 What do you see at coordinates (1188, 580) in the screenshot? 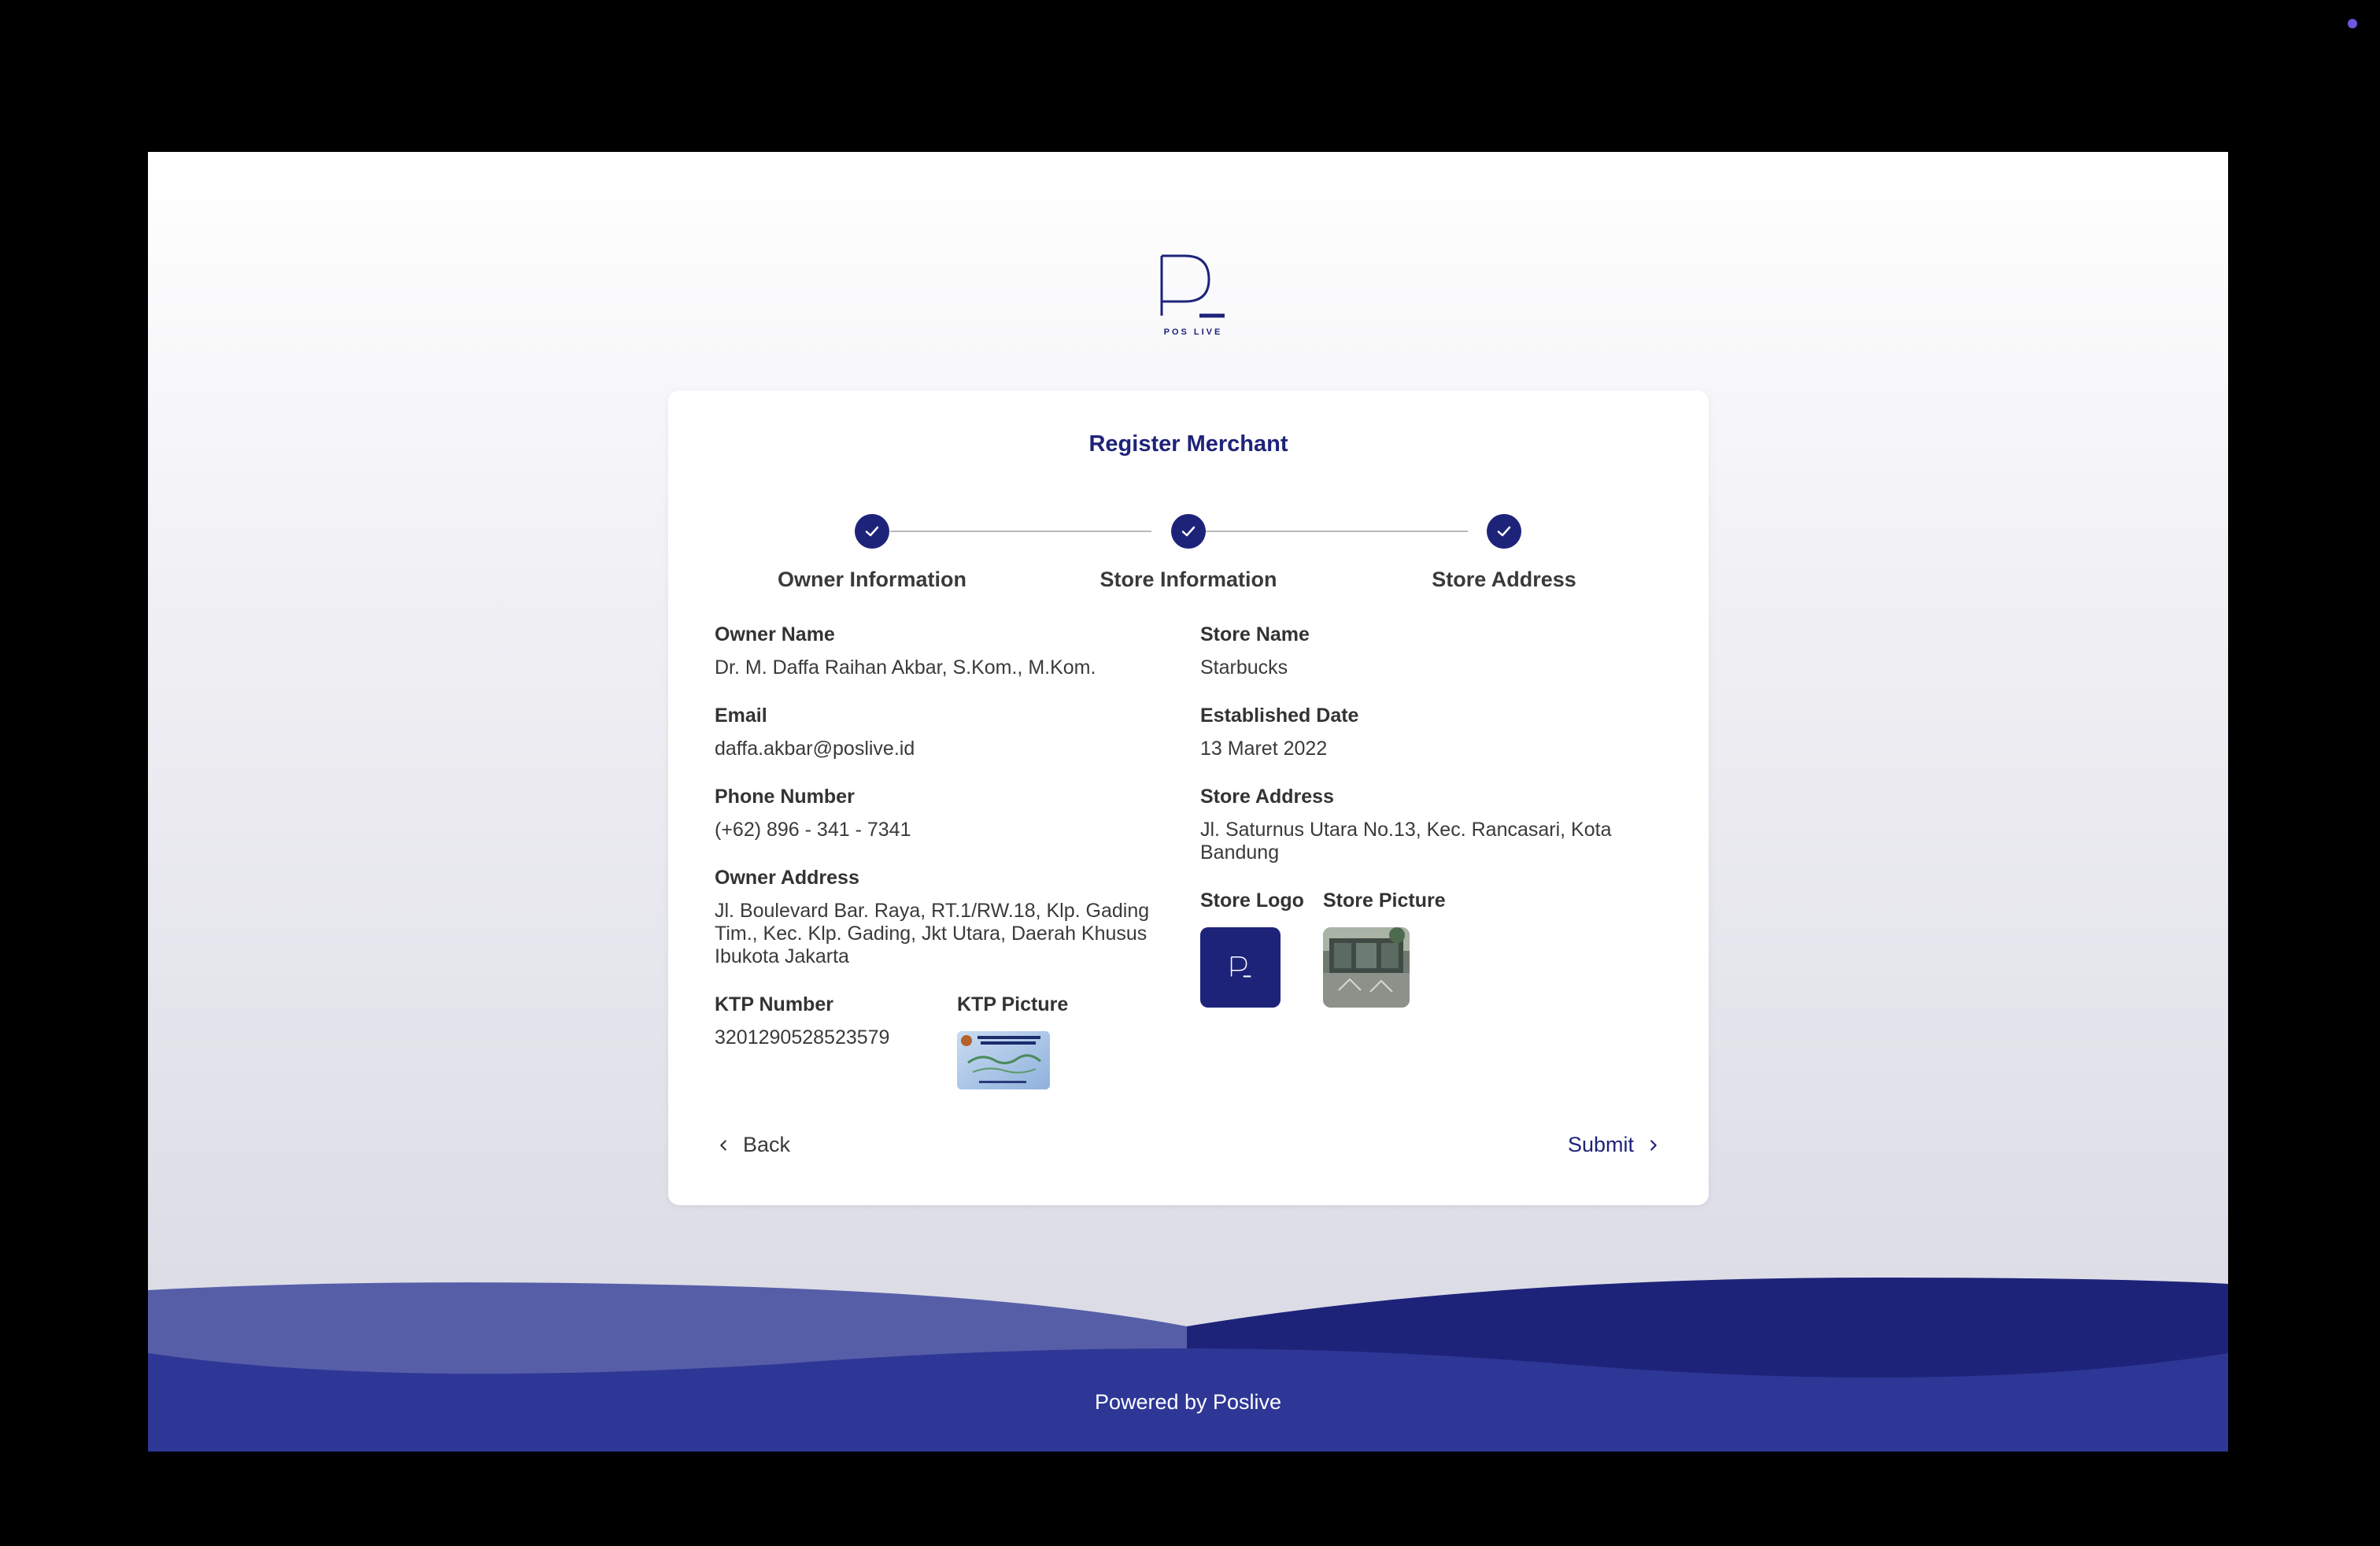
I see `step-label-store-information: Store Information` at bounding box center [1188, 580].